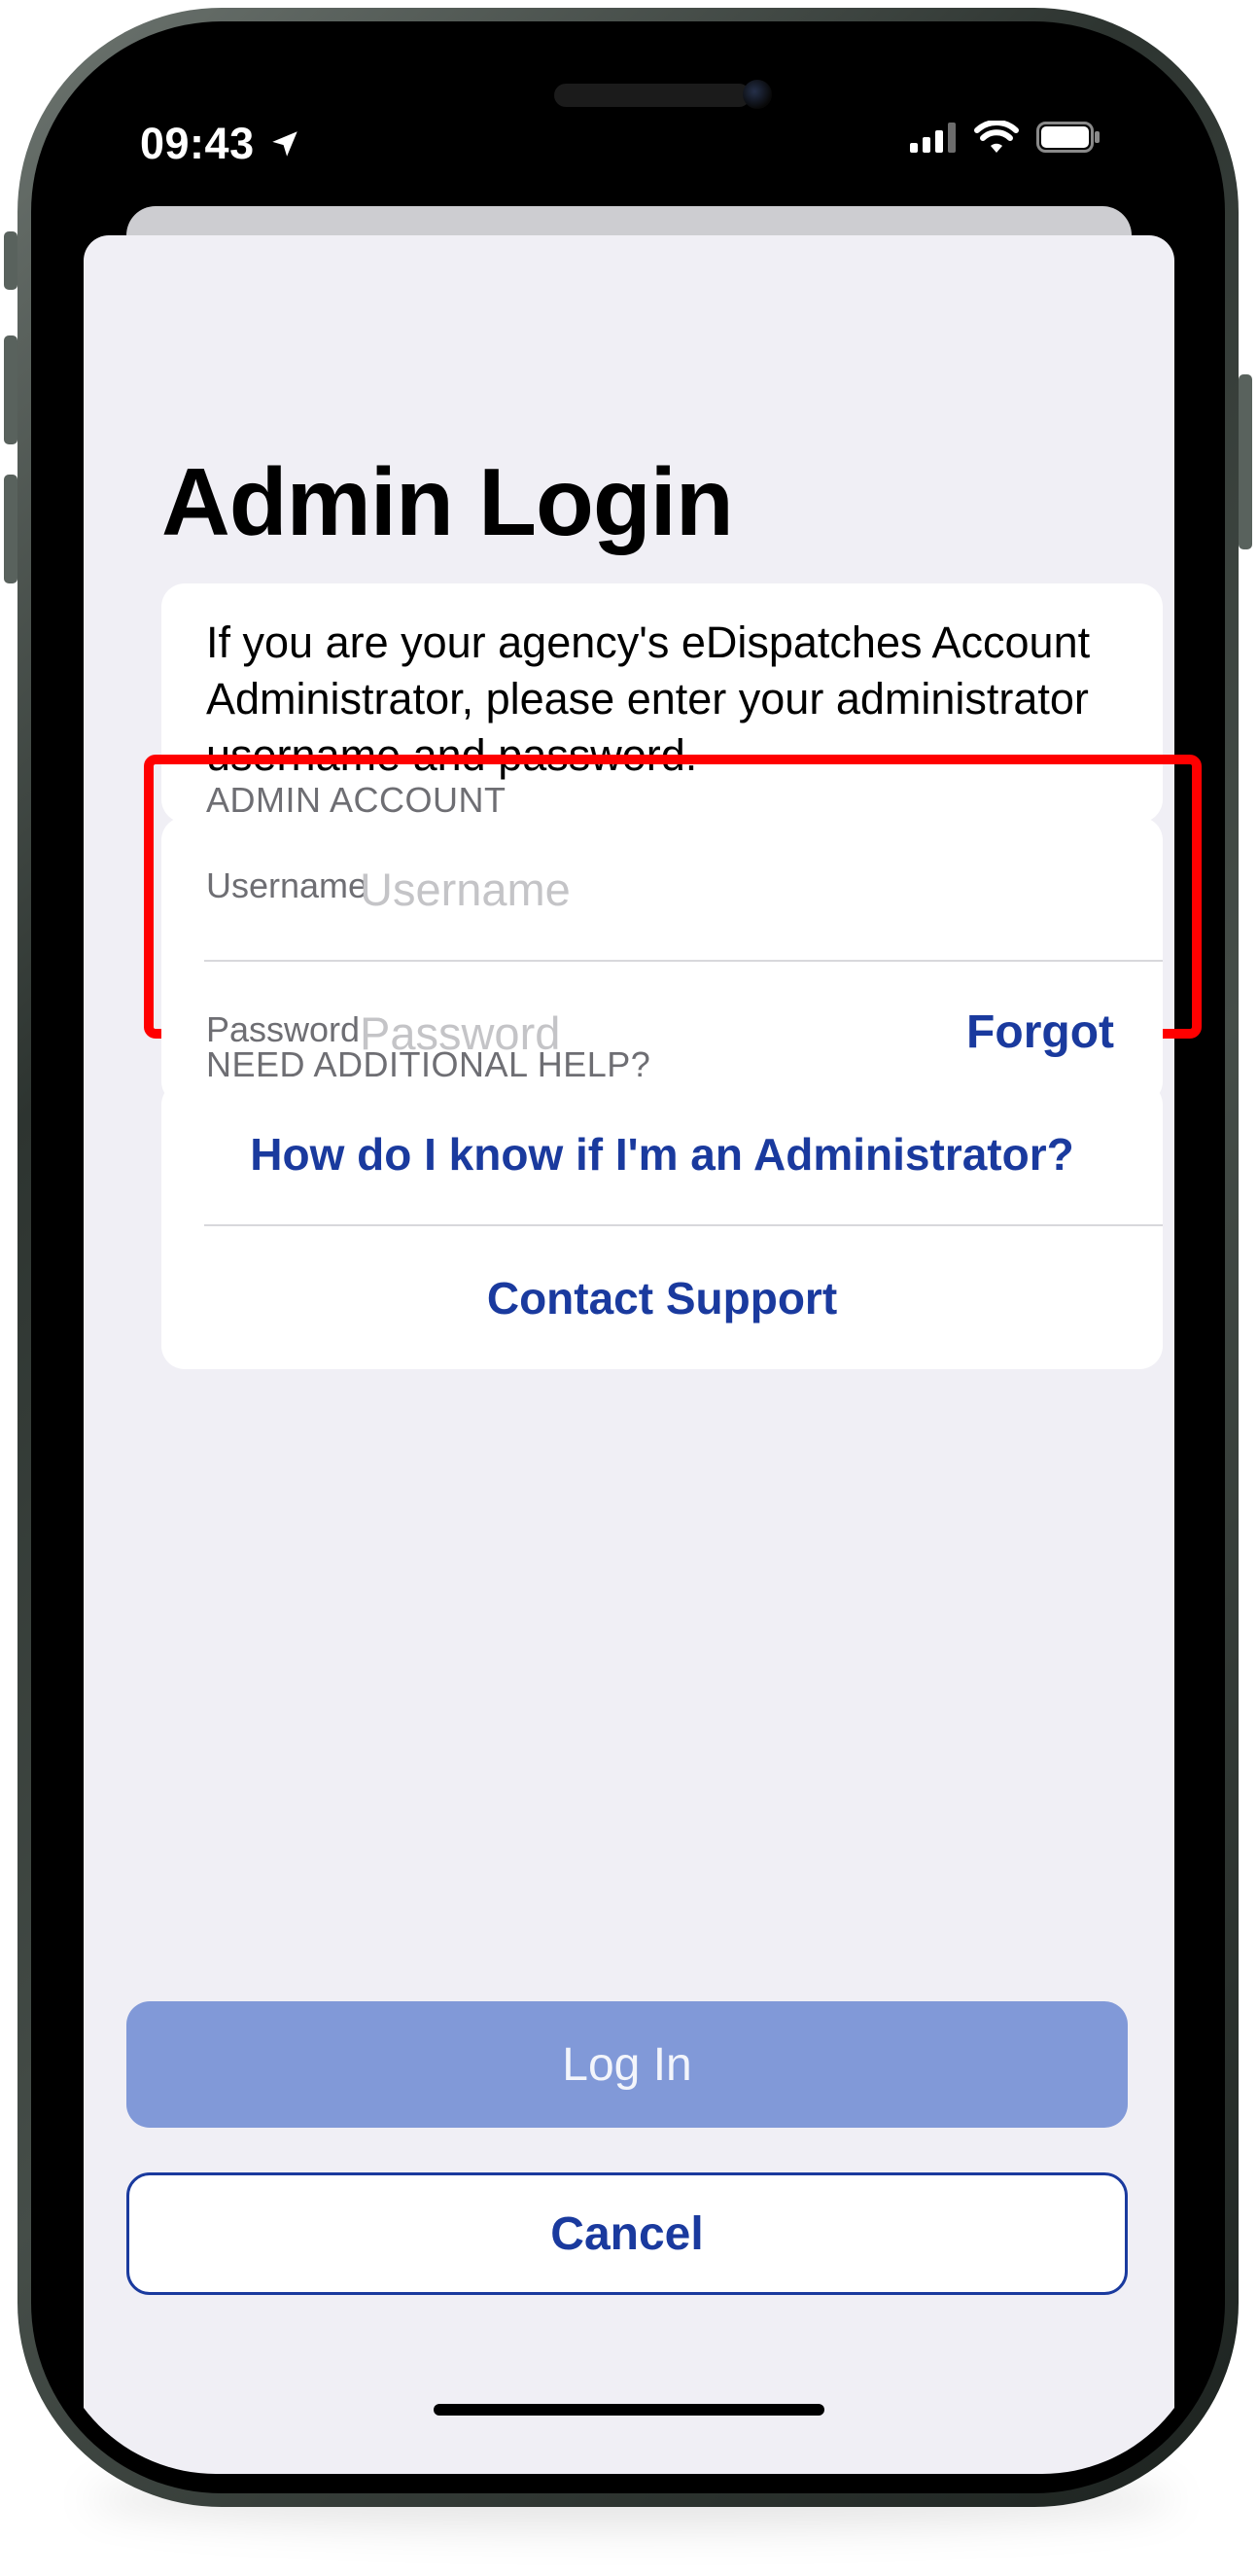 The height and width of the screenshot is (2576, 1258). What do you see at coordinates (1040, 1032) in the screenshot?
I see `forgot-password-link: Forgot` at bounding box center [1040, 1032].